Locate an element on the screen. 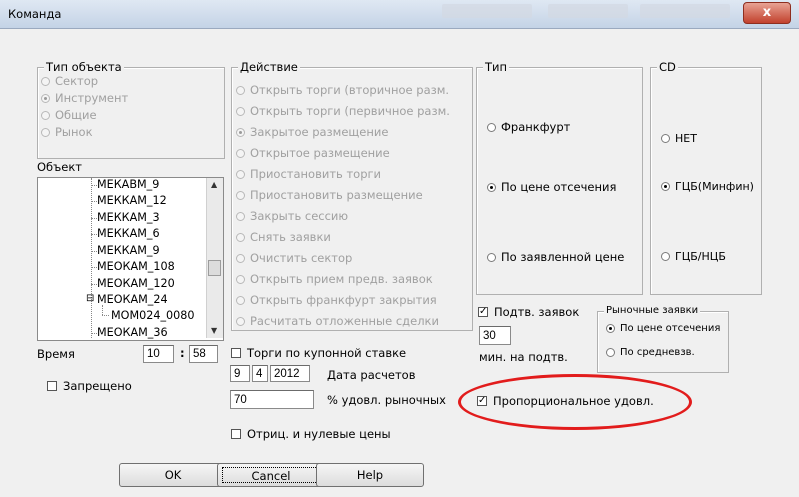 This screenshot has height=497, width=799. checkbox-box is located at coordinates (52, 386).